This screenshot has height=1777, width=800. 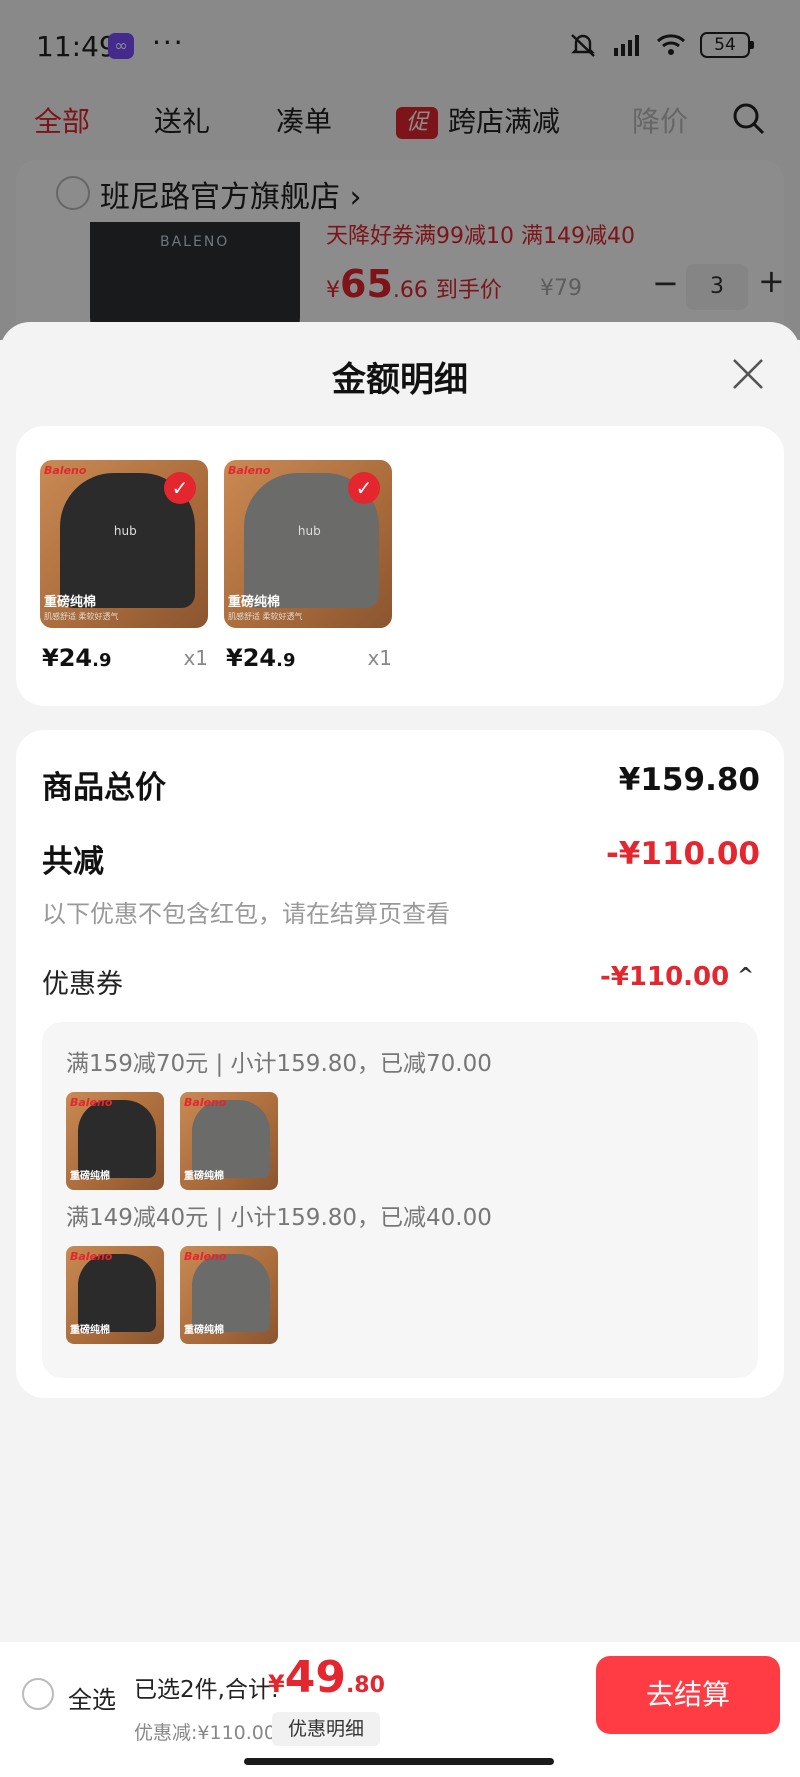 What do you see at coordinates (745, 975) in the screenshot?
I see `chevron-up-icon: ^` at bounding box center [745, 975].